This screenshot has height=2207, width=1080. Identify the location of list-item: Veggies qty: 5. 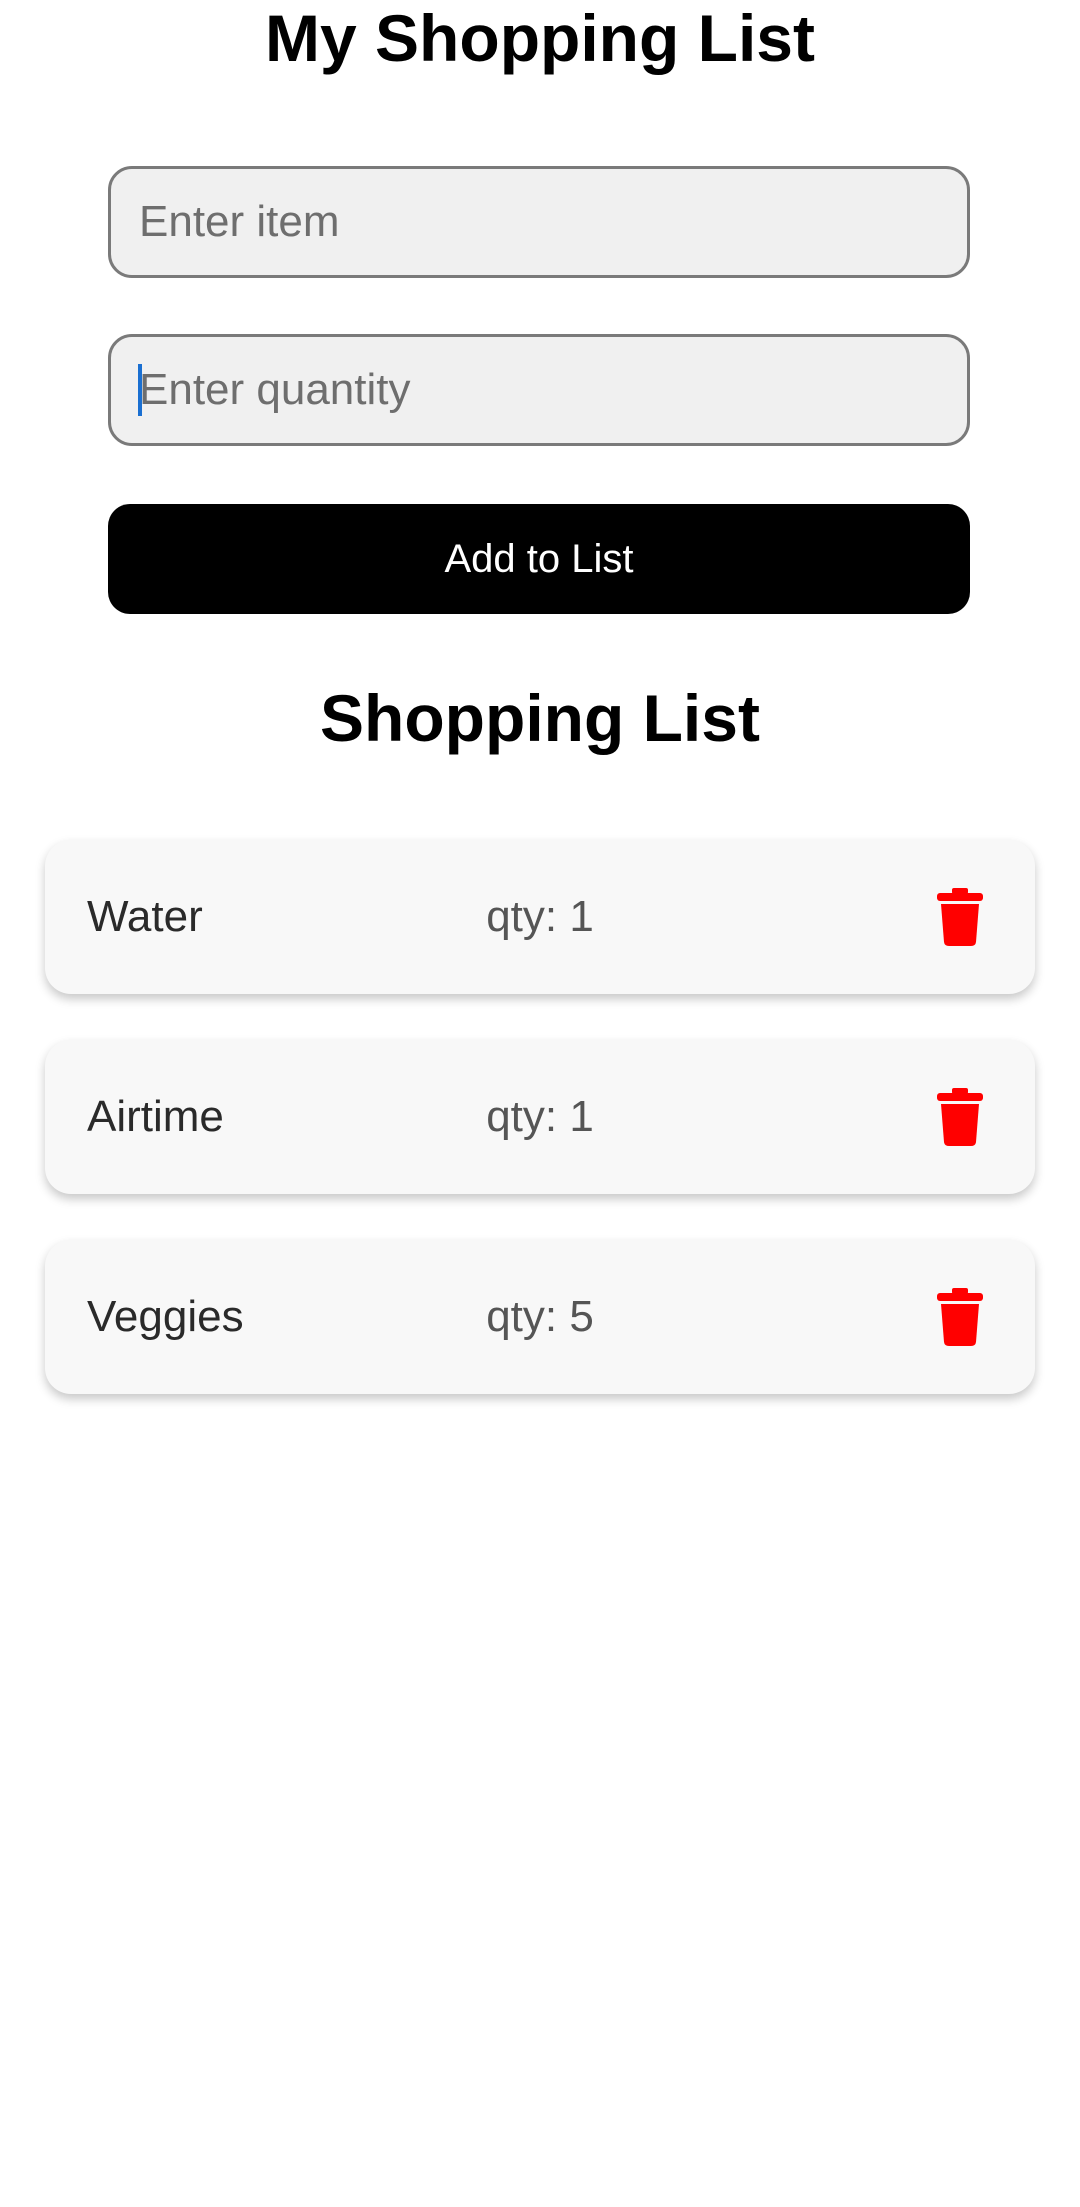
(540, 1317).